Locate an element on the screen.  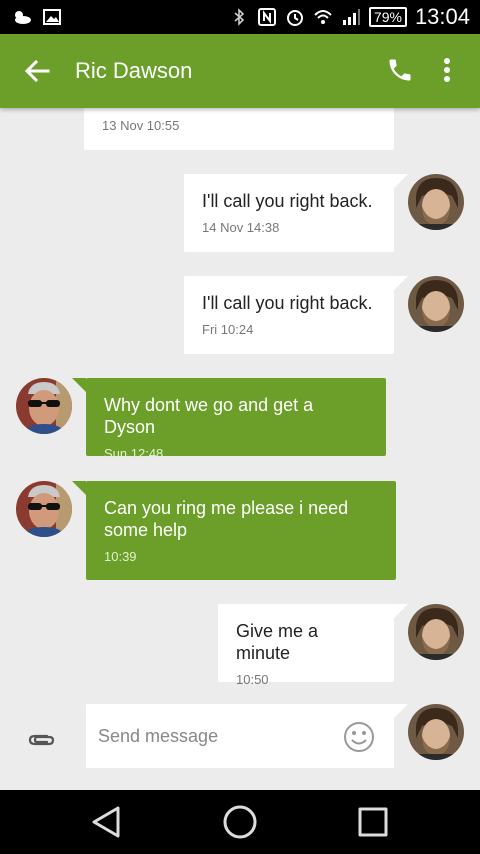
message-timestamp: 10:50 is located at coordinates (252, 679).